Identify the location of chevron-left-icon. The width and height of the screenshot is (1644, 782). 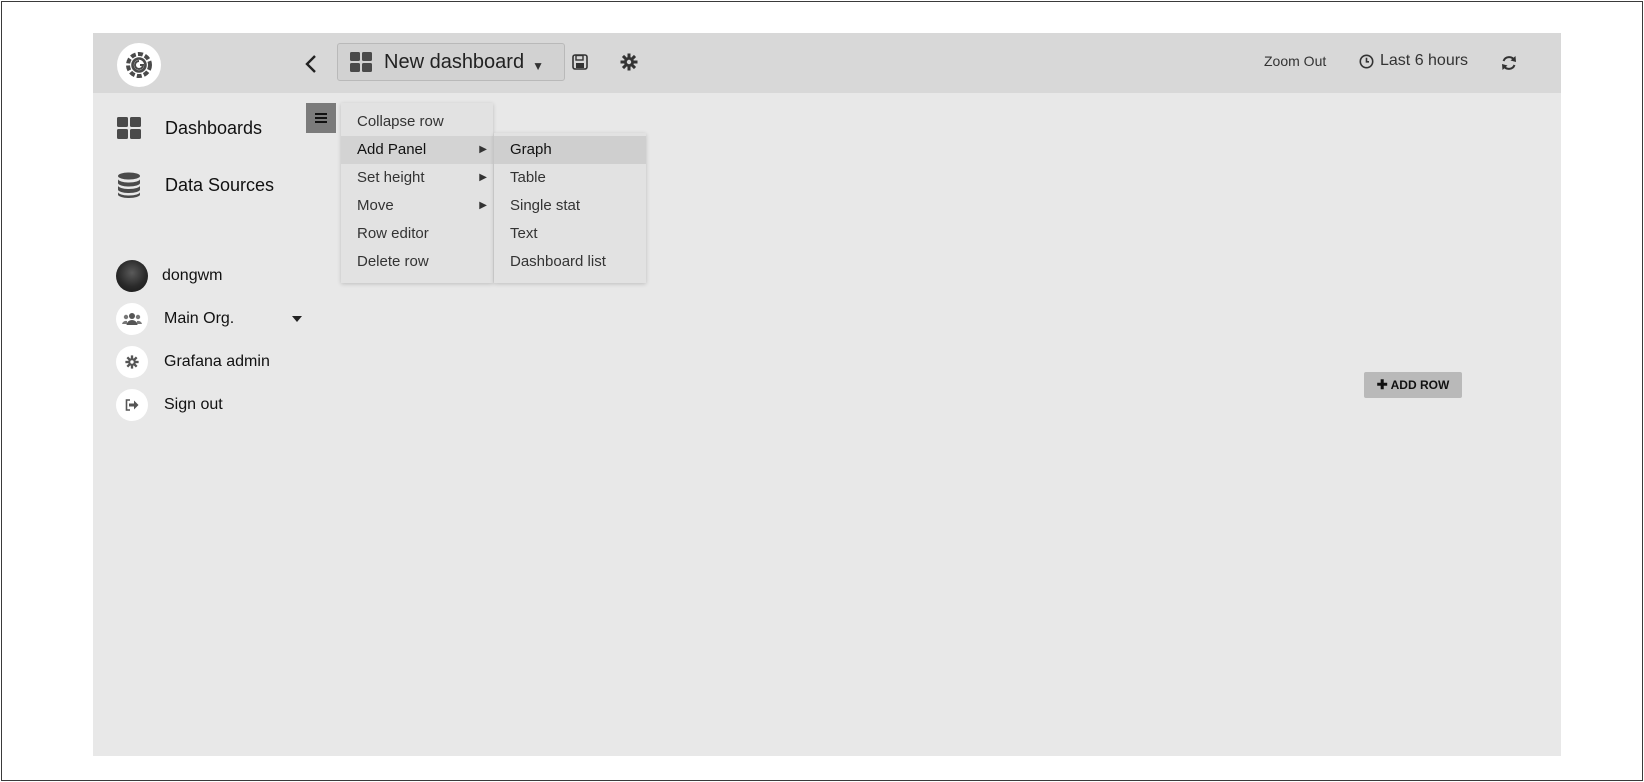
(310, 64).